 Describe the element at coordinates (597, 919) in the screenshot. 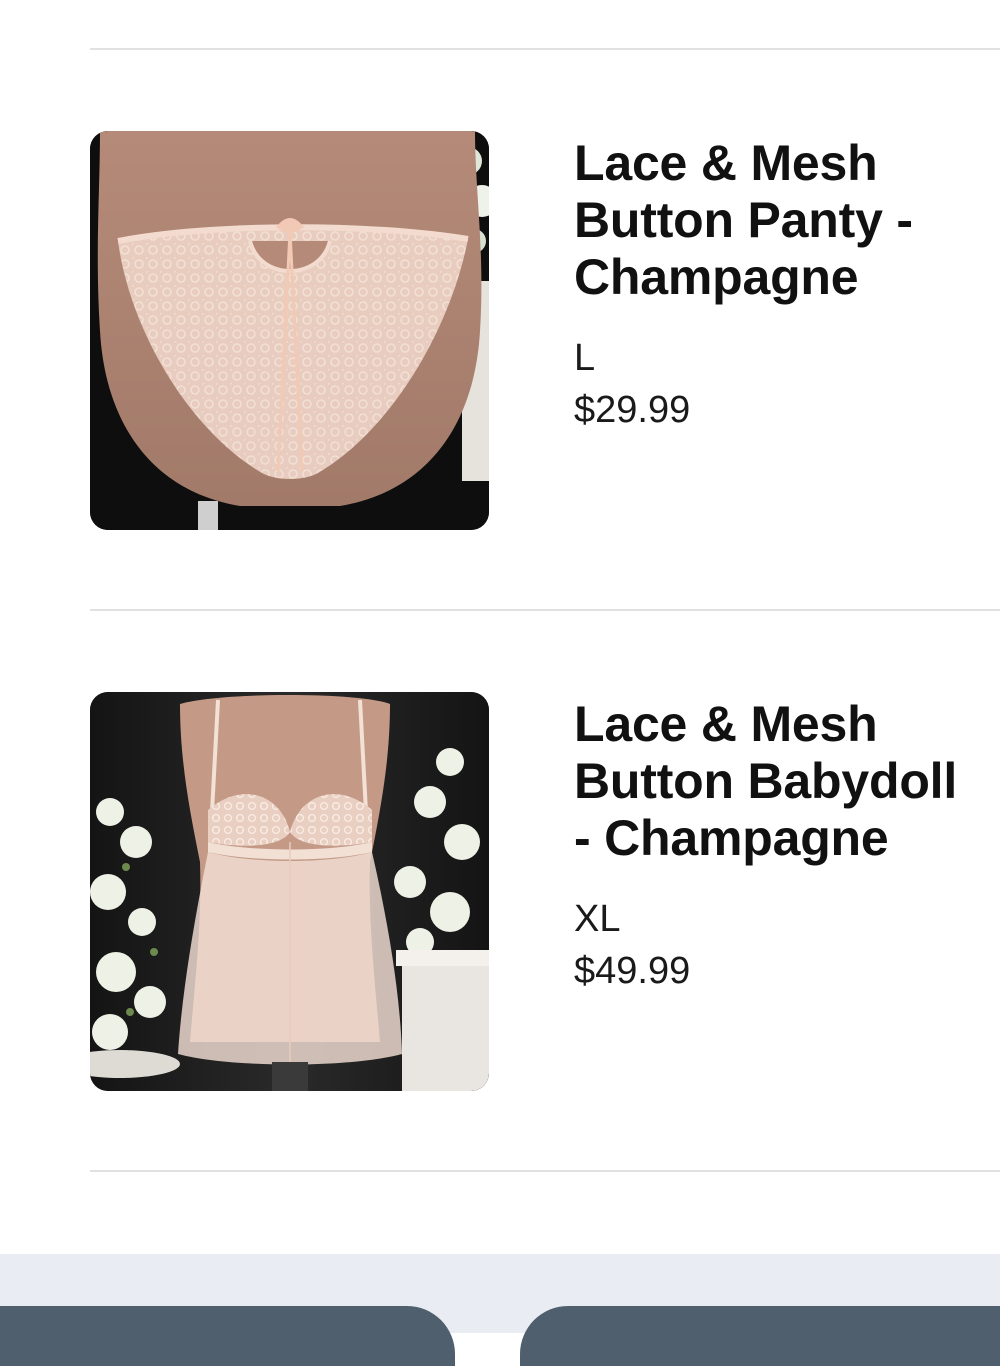

I see `item-size: XL` at that location.